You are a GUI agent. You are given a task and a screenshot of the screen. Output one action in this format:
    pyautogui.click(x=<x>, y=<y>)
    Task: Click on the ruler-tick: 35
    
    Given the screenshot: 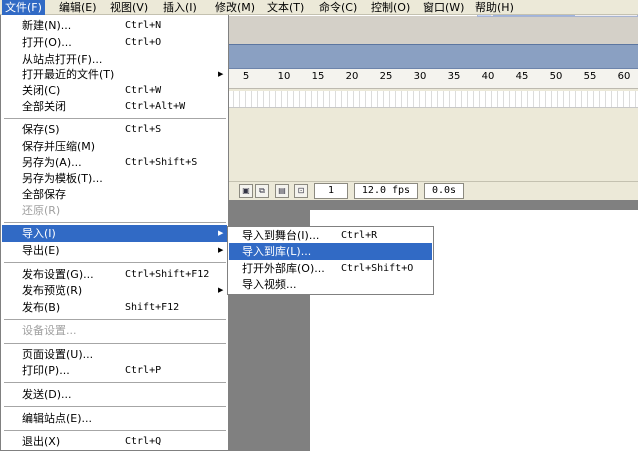 What is the action you would take?
    pyautogui.click(x=454, y=76)
    